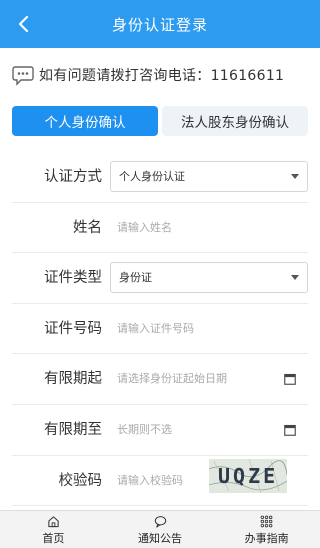  What do you see at coordinates (155, 329) in the screenshot?
I see `id-number-input: 请输入证件号码` at bounding box center [155, 329].